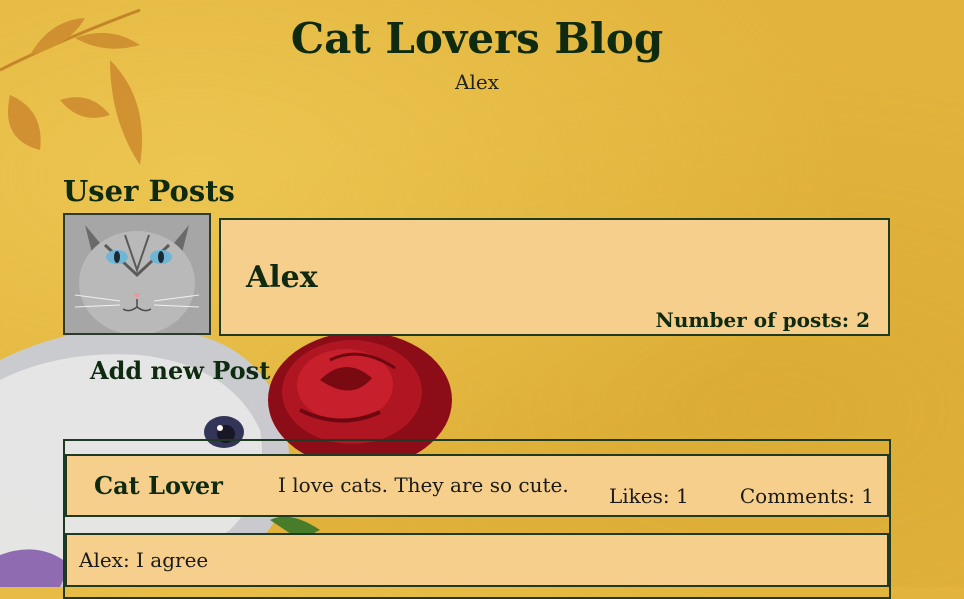 Image resolution: width=964 pixels, height=599 pixels. I want to click on user-info-card: Alex Number of posts: 2, so click(554, 277).